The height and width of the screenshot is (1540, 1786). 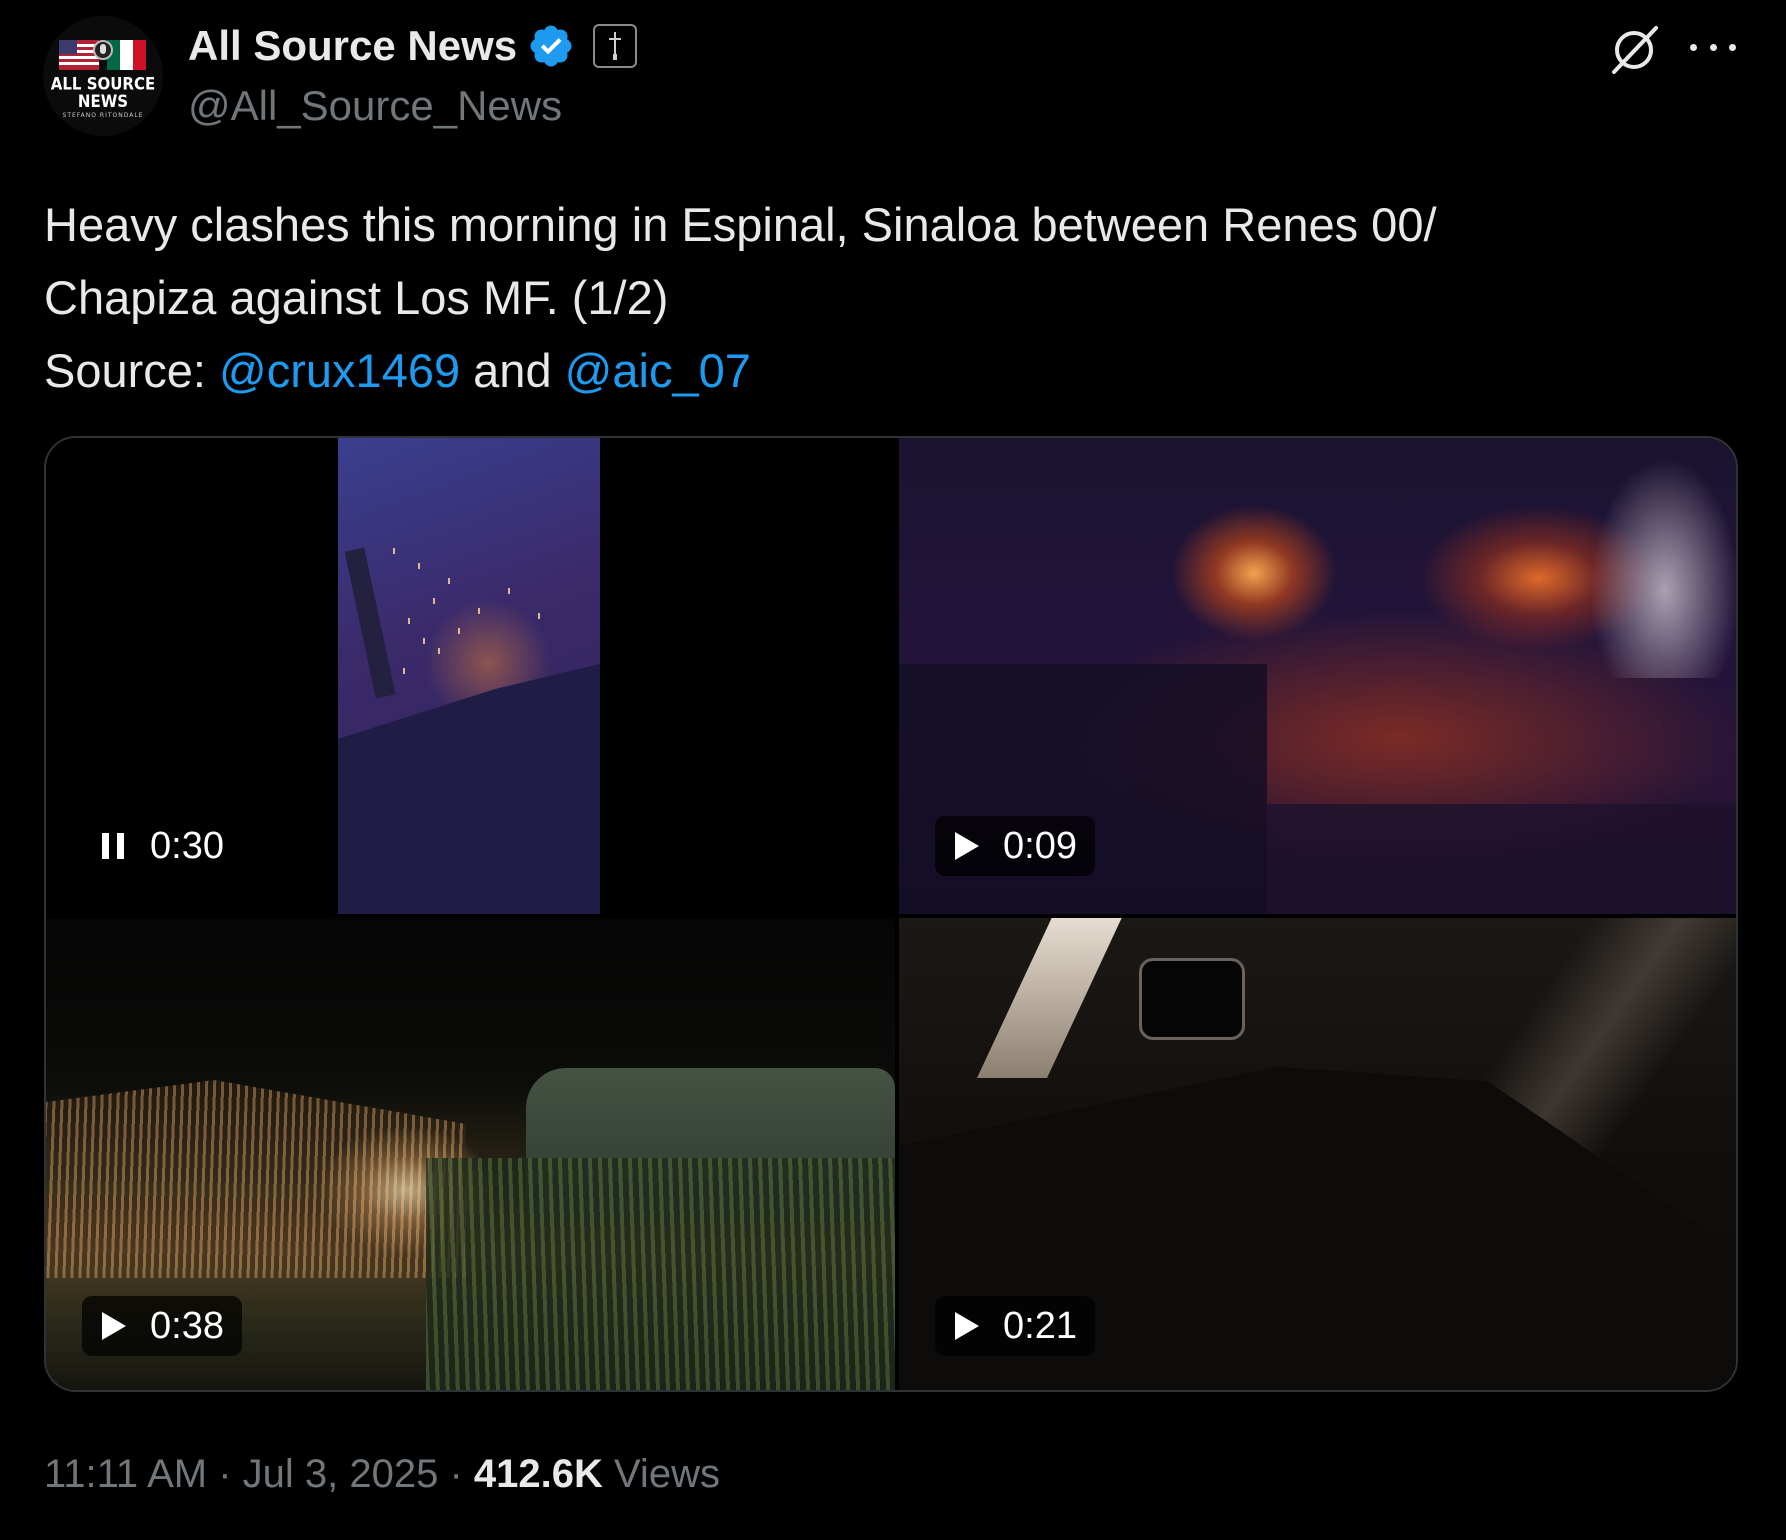 What do you see at coordinates (352, 46) in the screenshot?
I see `author-display-name: All Source News` at bounding box center [352, 46].